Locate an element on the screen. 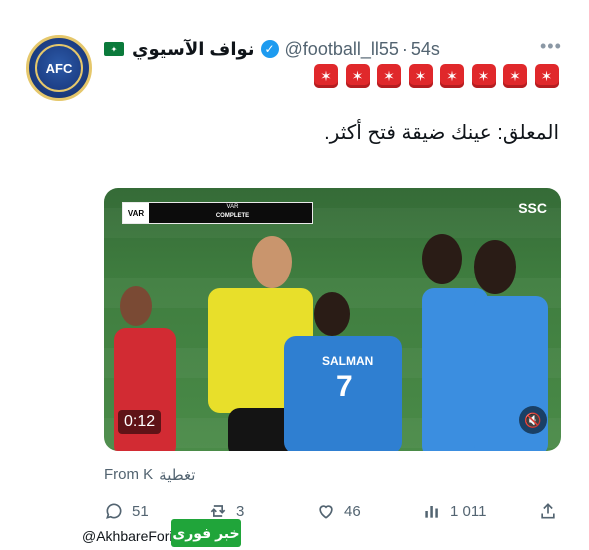 The width and height of the screenshot is (589, 550). referee-head is located at coordinates (272, 262).